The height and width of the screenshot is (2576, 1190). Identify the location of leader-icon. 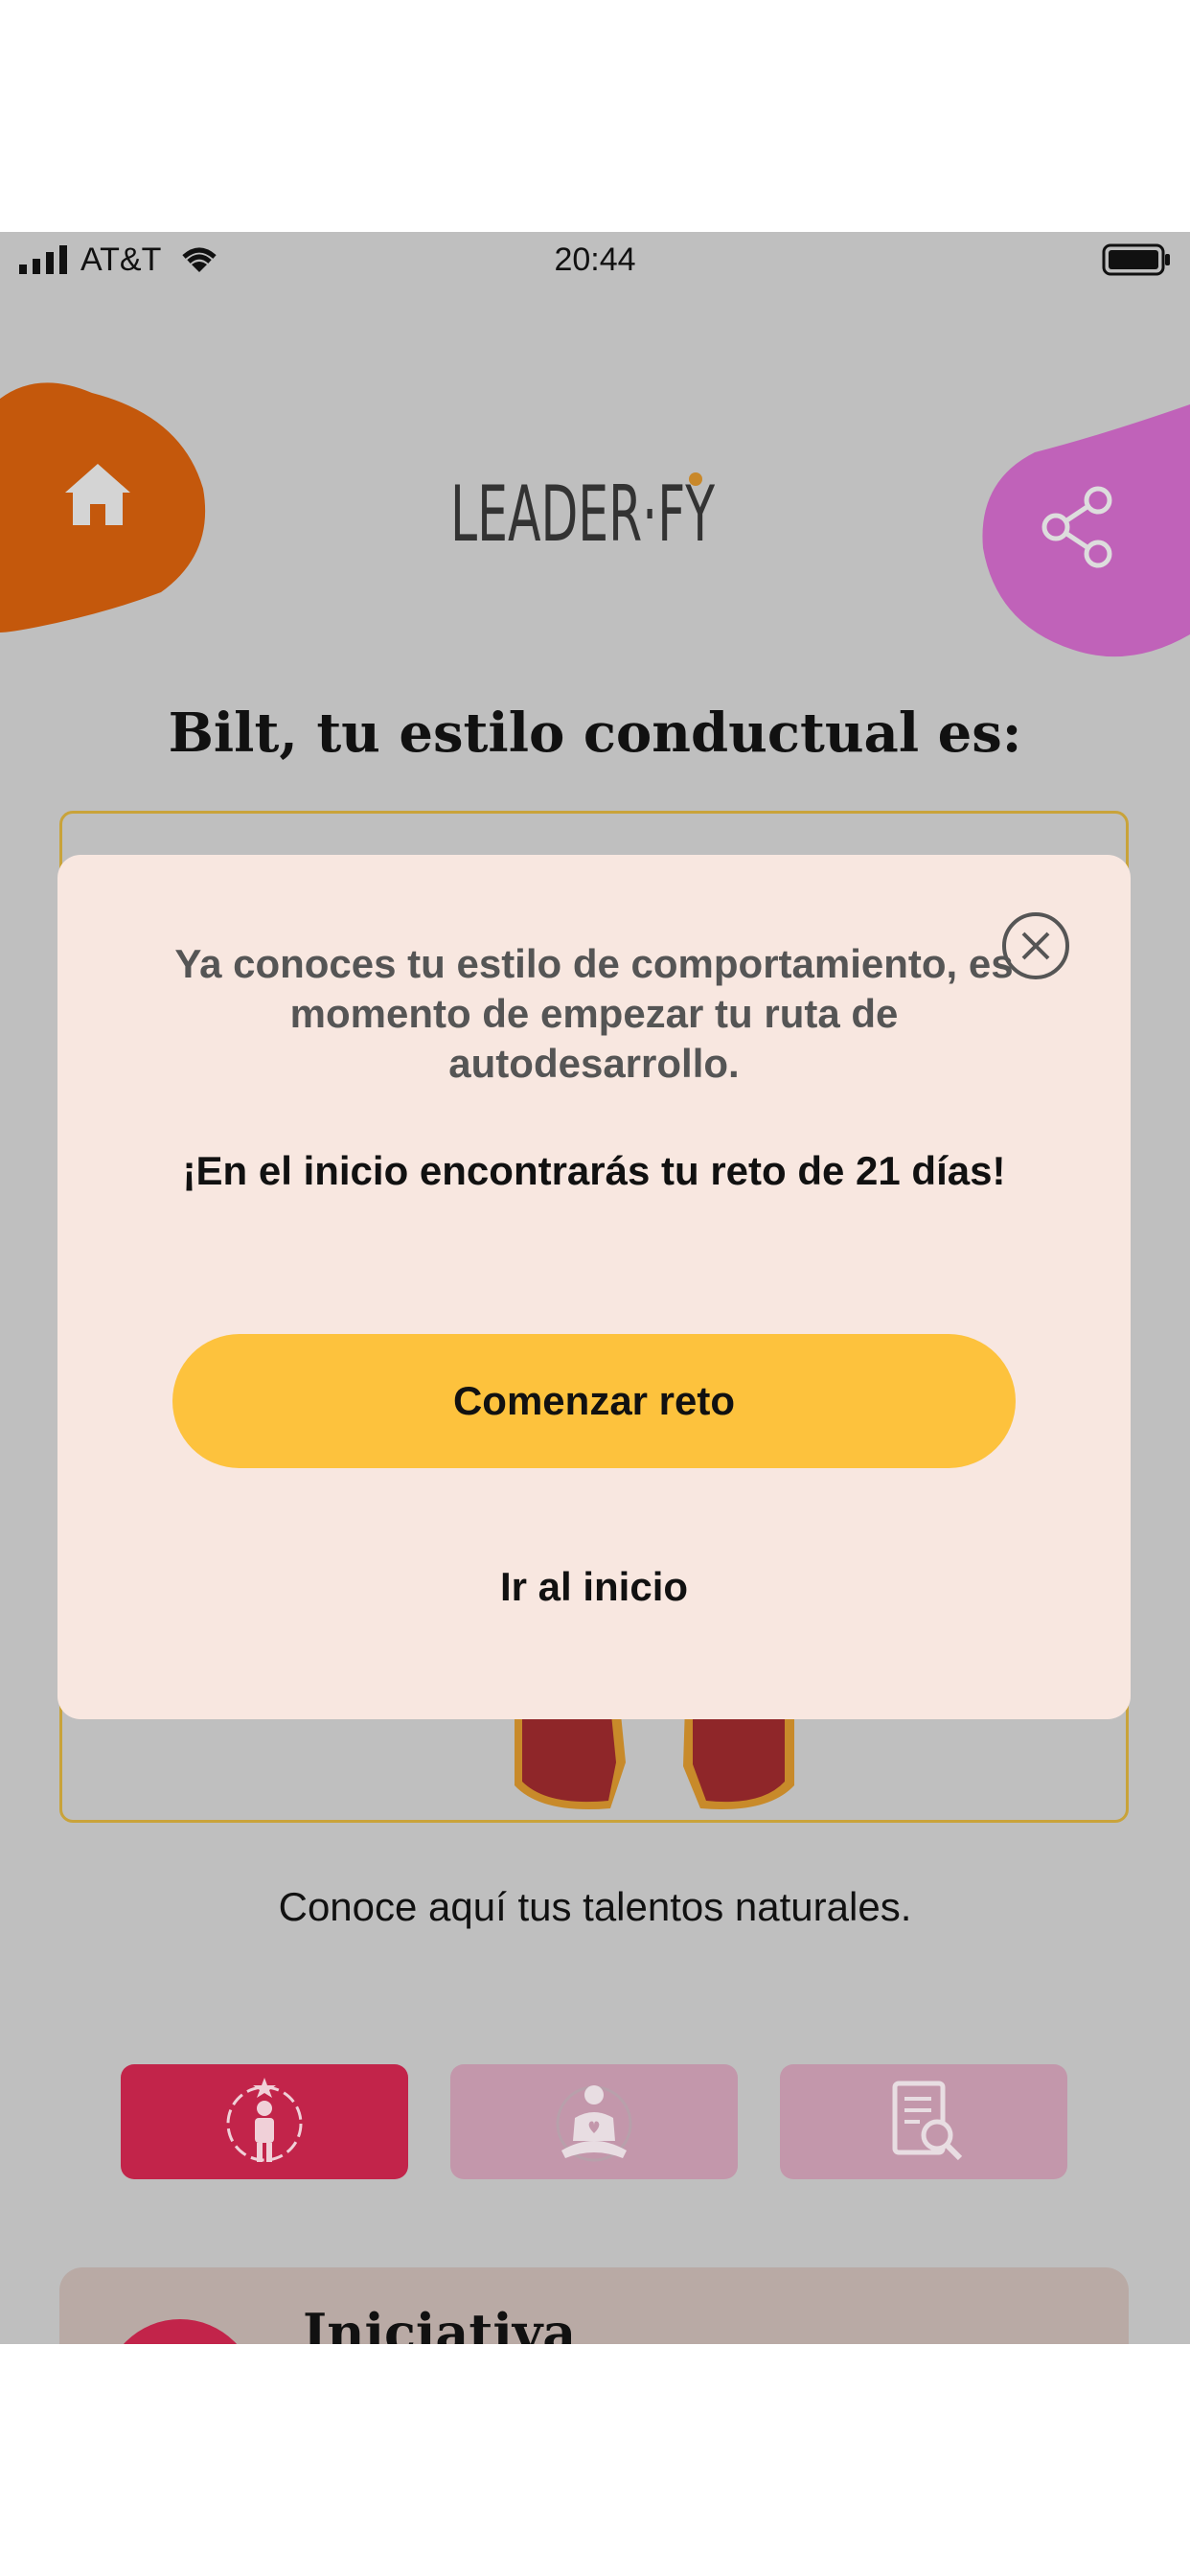
(264, 2120).